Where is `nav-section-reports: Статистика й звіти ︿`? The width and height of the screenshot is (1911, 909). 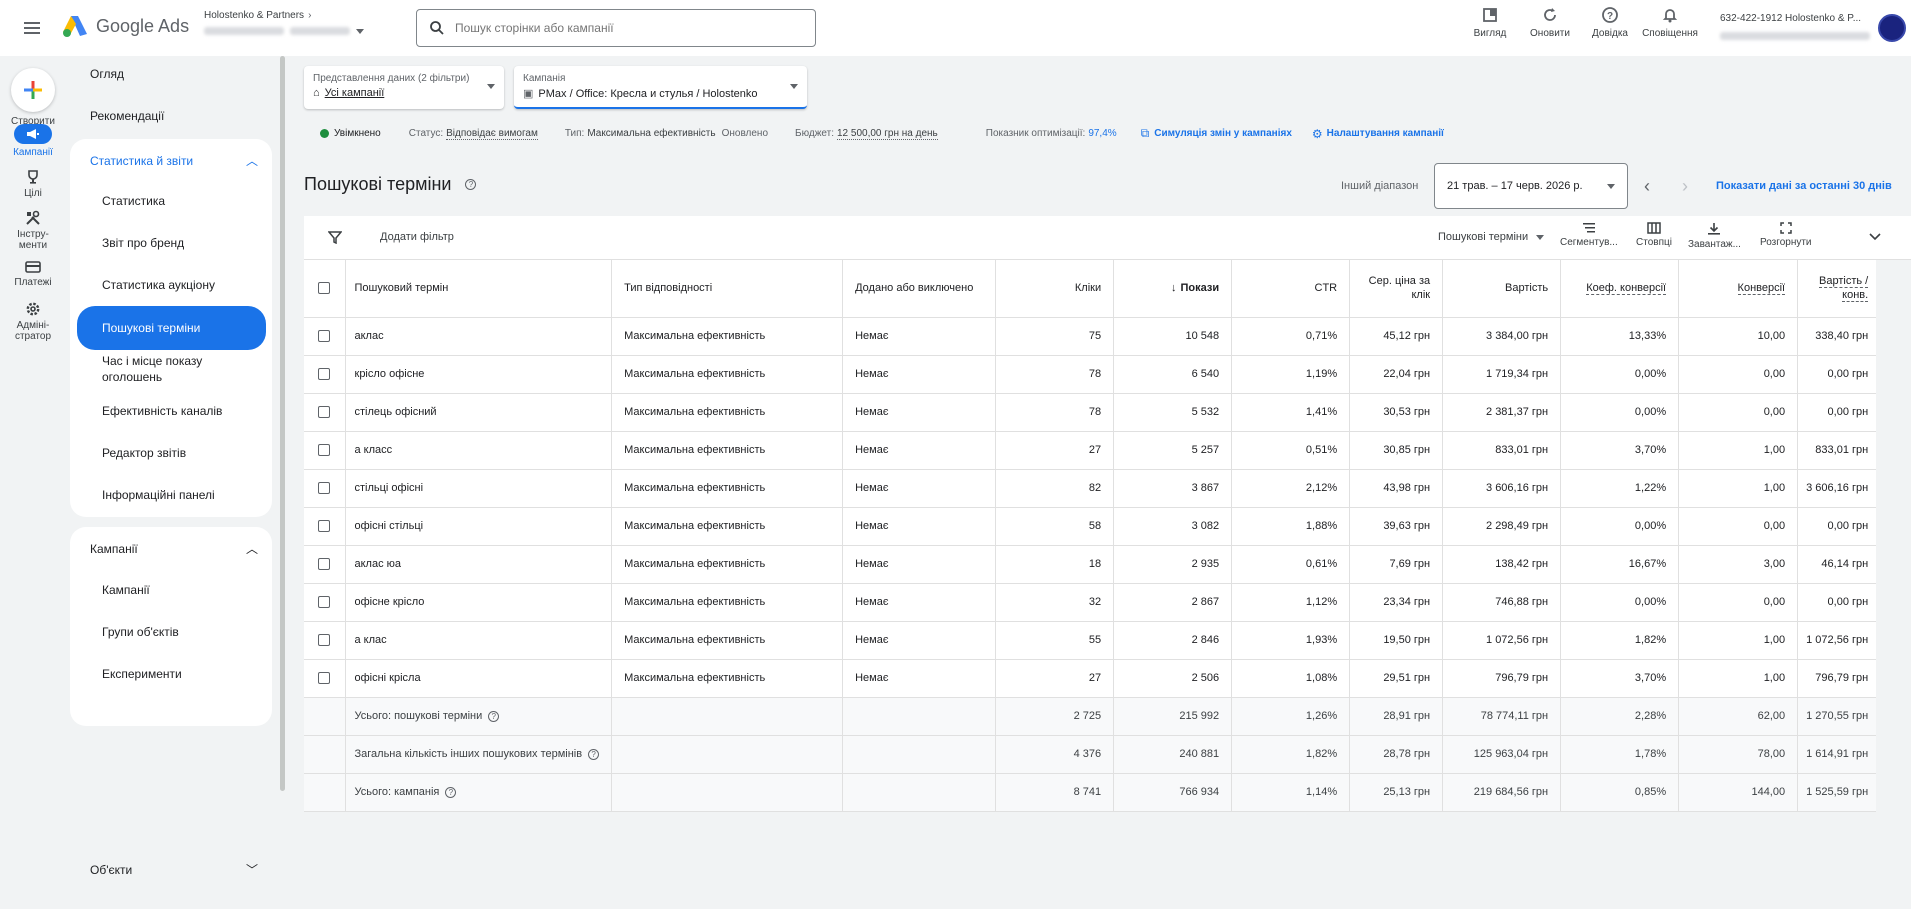
nav-section-reports: Статистика й звіти ︿ is located at coordinates (174, 160).